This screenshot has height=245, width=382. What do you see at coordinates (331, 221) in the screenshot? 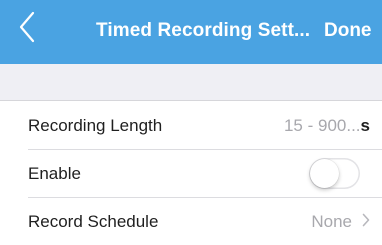
I see `record-schedule-value: None` at bounding box center [331, 221].